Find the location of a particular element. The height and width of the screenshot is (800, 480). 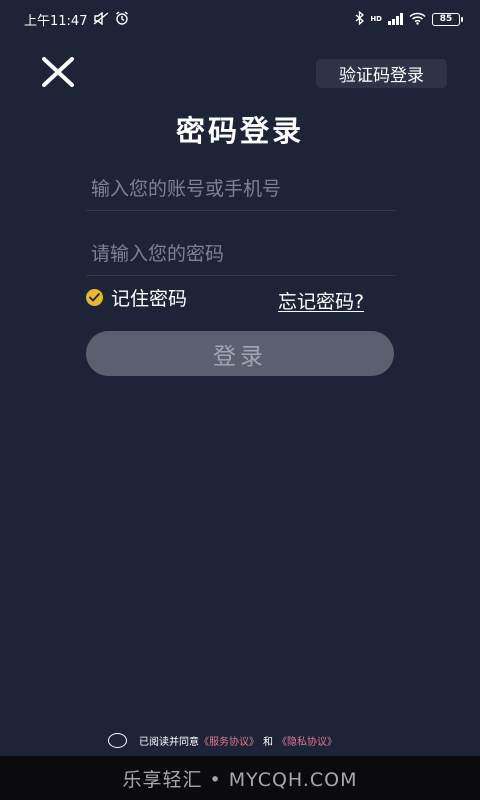

battery-icon: 85 is located at coordinates (447, 19).